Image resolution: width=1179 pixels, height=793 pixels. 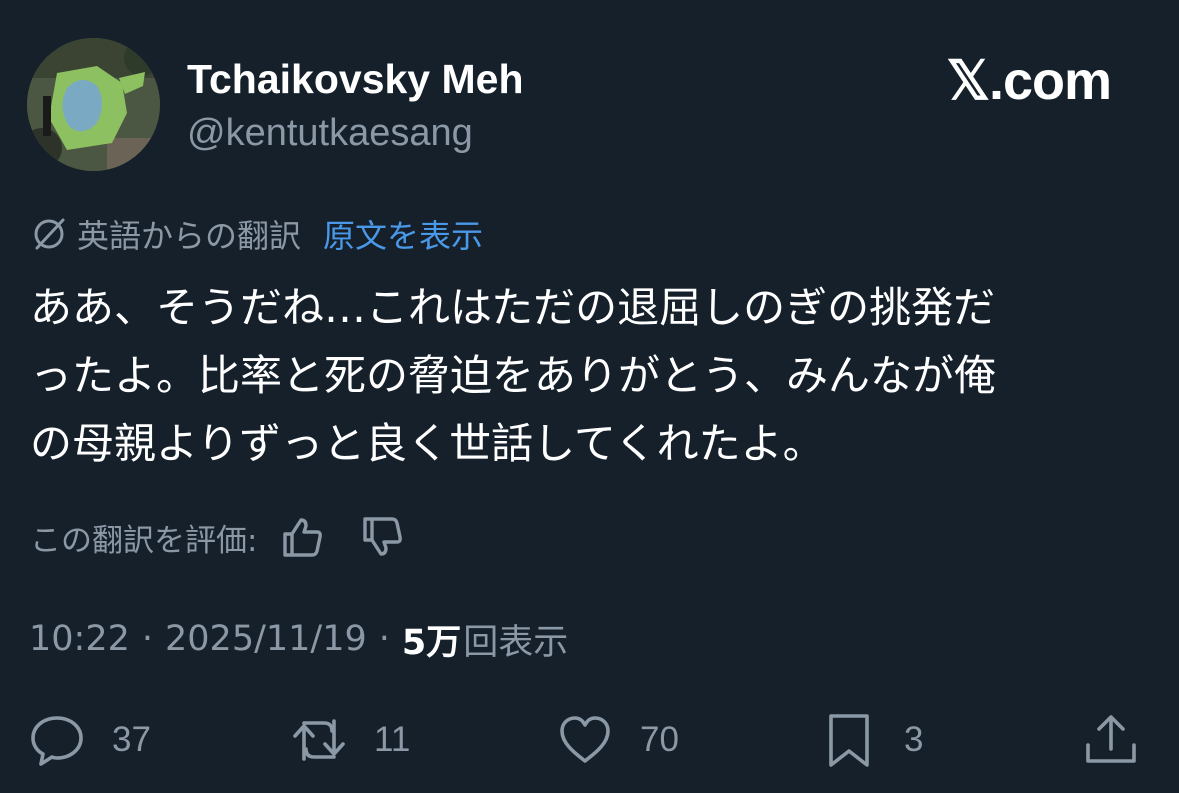 I want to click on repost-count: 11, so click(x=392, y=739).